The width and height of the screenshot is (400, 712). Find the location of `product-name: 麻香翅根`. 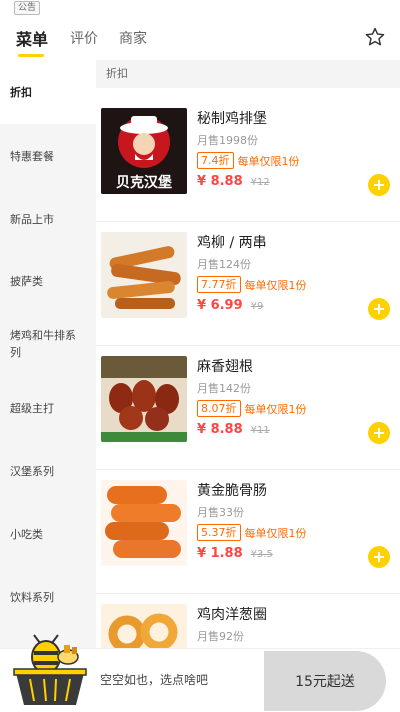

product-name: 麻香翅根 is located at coordinates (225, 367).